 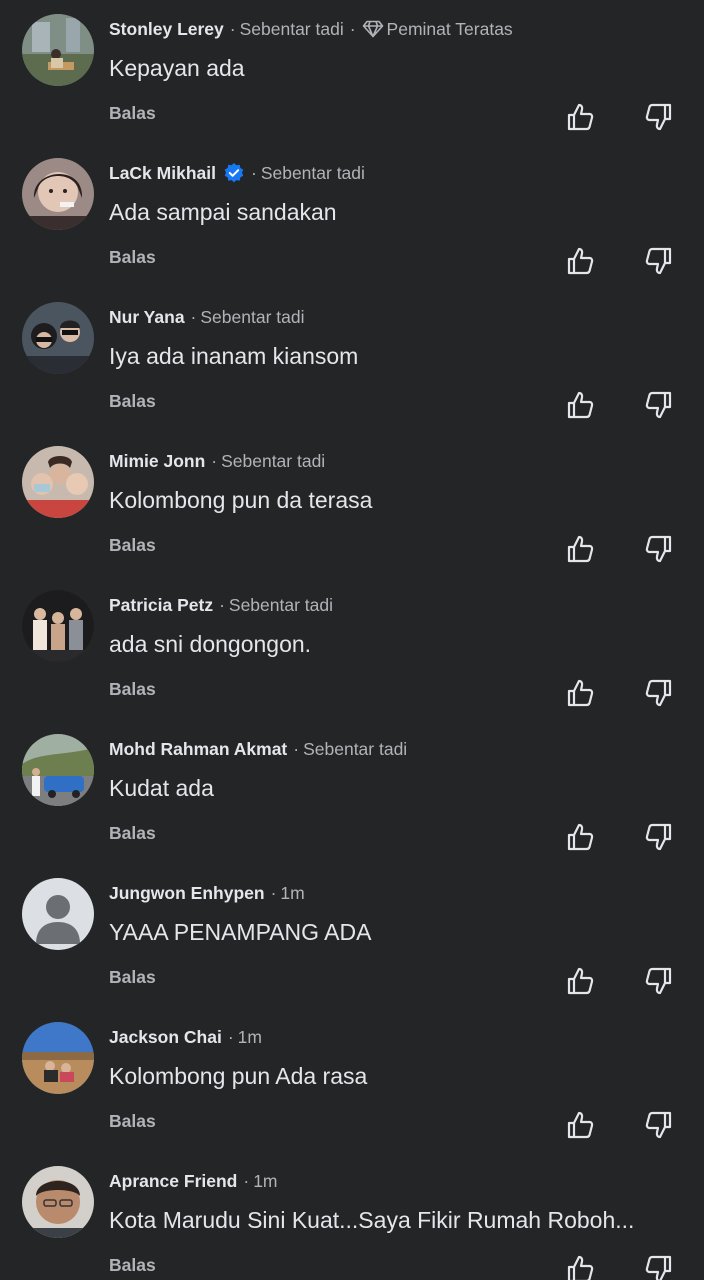 I want to click on comment-meta: Nur Yana · Sebentar tadi, so click(x=206, y=317).